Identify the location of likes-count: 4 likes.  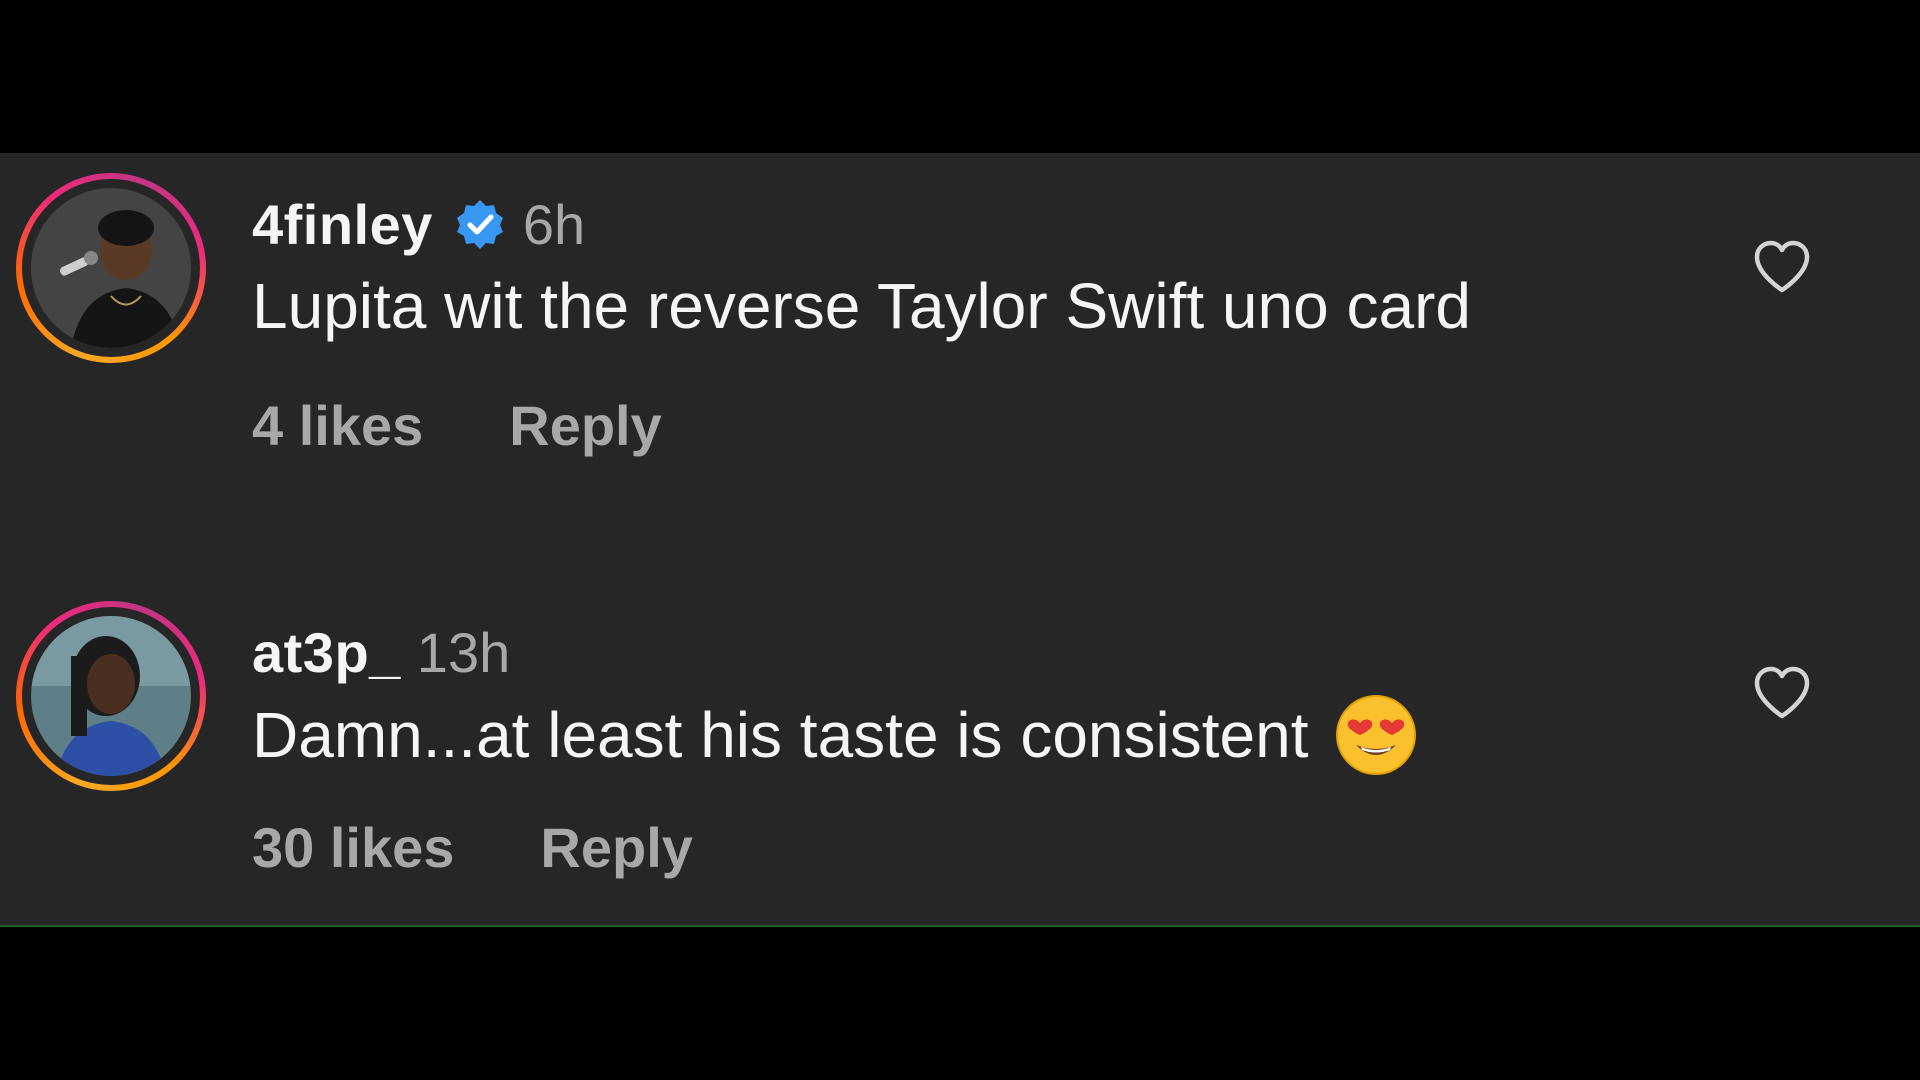
(337, 425).